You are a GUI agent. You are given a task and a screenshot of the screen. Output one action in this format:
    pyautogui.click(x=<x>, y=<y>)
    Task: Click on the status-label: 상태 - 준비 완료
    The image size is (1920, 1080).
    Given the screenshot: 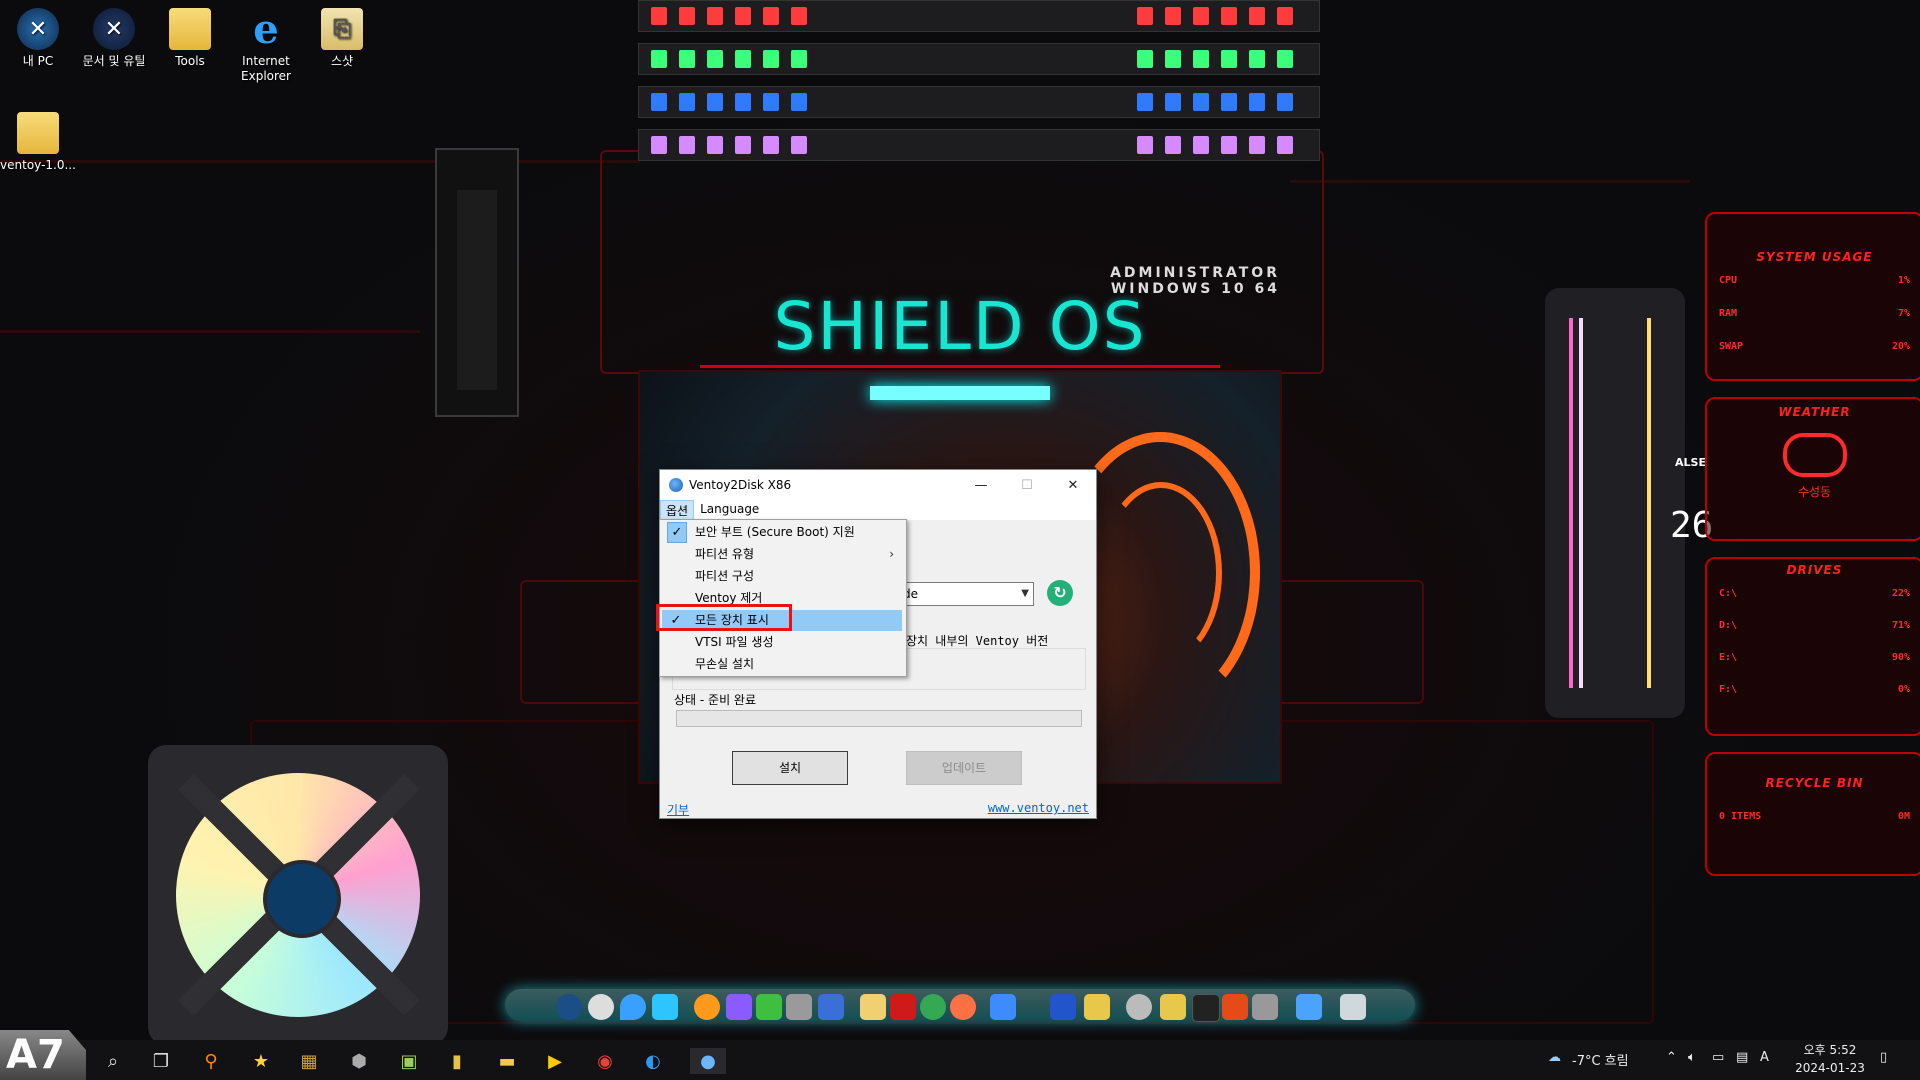 What is the action you would take?
    pyautogui.click(x=715, y=700)
    